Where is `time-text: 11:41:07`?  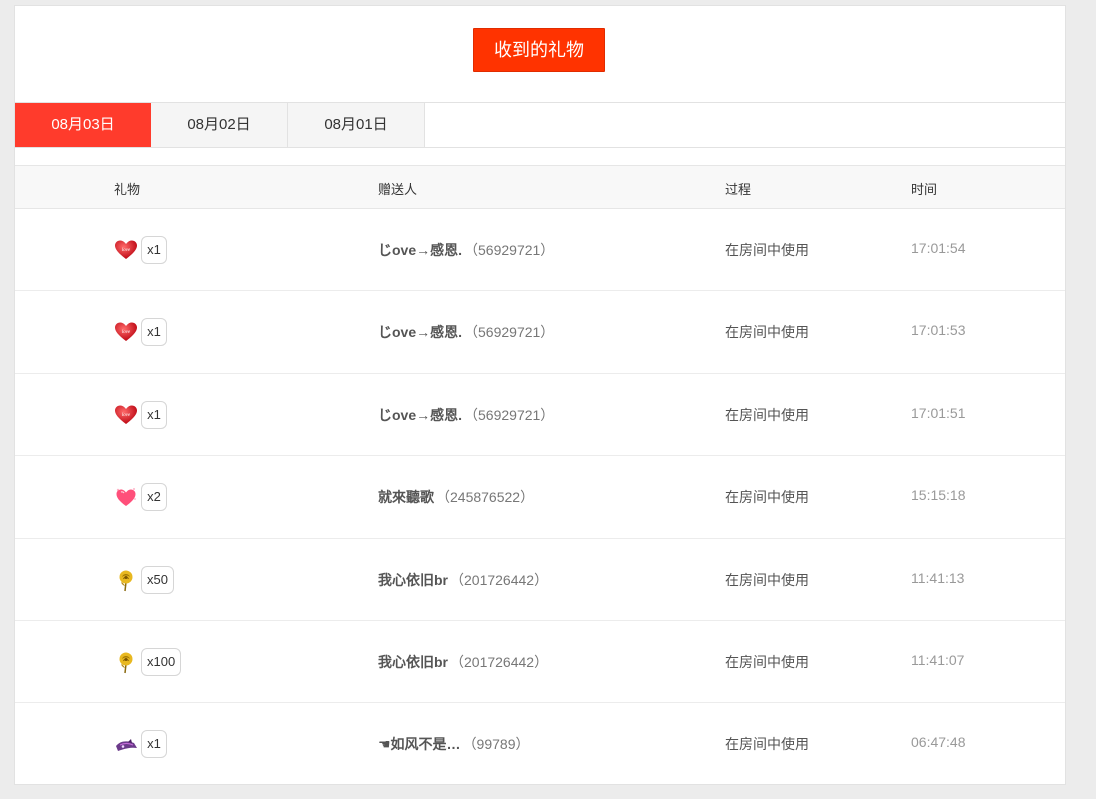
time-text: 11:41:07 is located at coordinates (938, 659).